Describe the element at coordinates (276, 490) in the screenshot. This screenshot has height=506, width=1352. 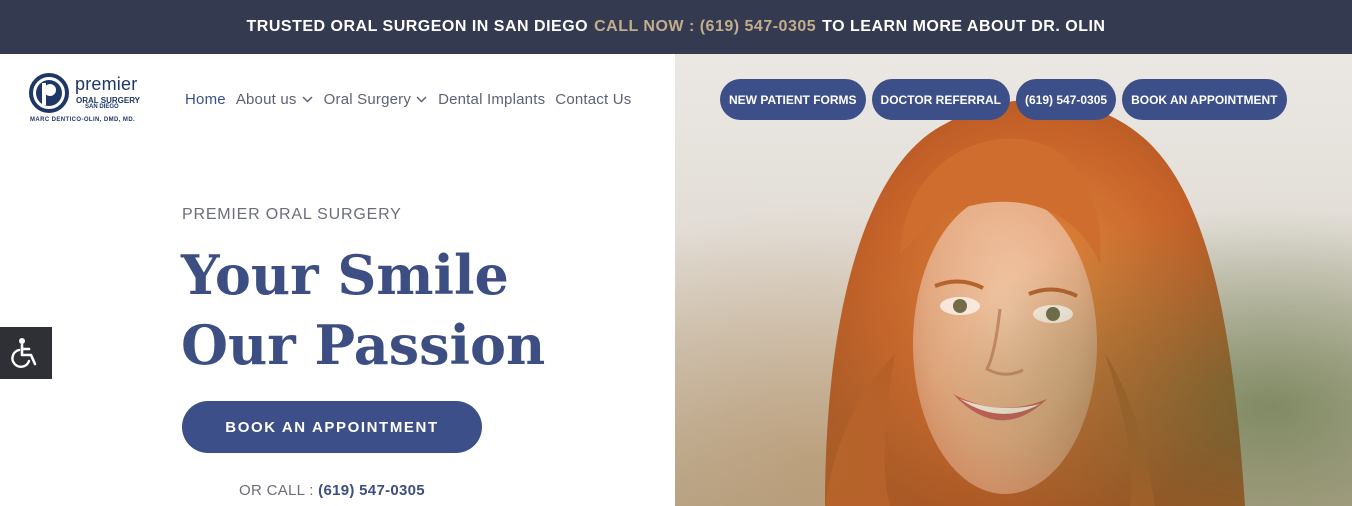
I see `or-call-label: OR CALL :` at that location.